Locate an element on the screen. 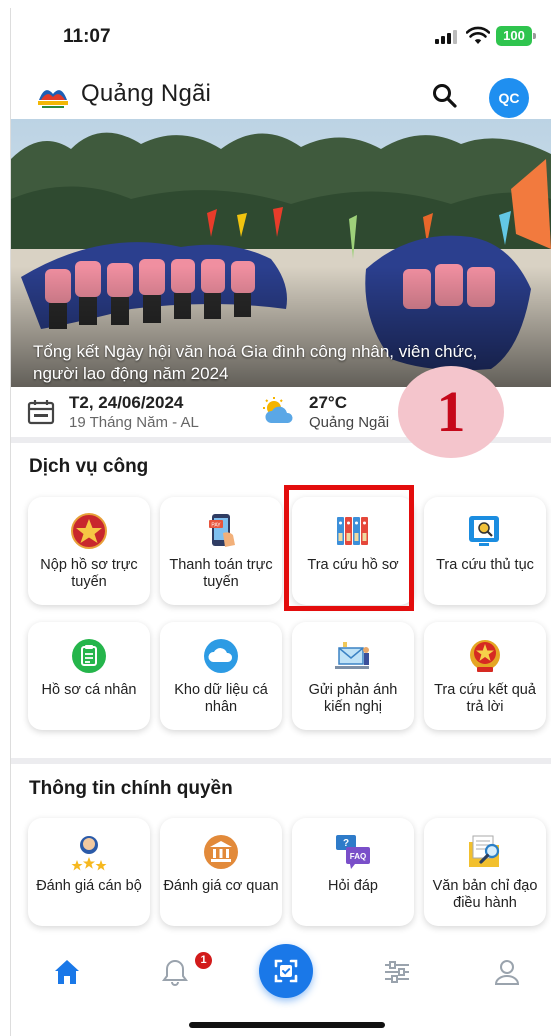 This screenshot has width=551, height=1036. document-magnifier-icon is located at coordinates (484, 851).